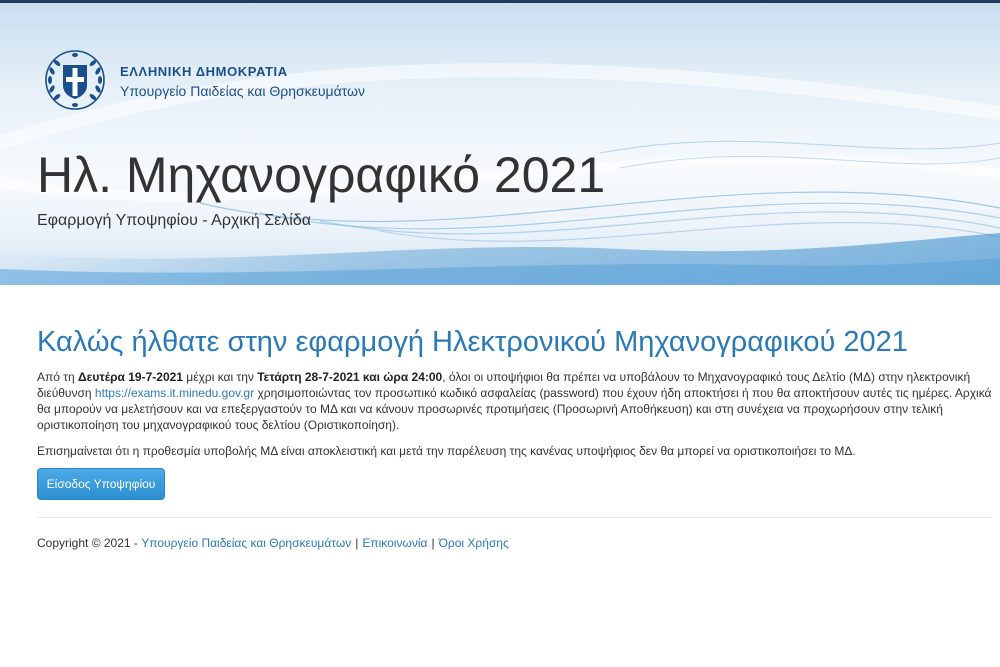  I want to click on intro-text: Από τη, so click(58, 377).